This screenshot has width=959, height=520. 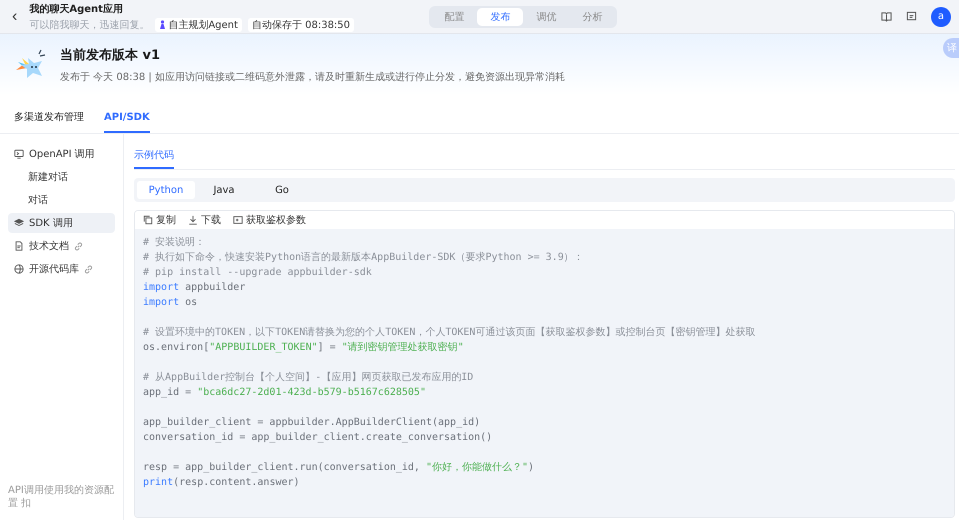 I want to click on code-line: conversation_id = app_builder_client.create_conversation(), so click(x=318, y=438).